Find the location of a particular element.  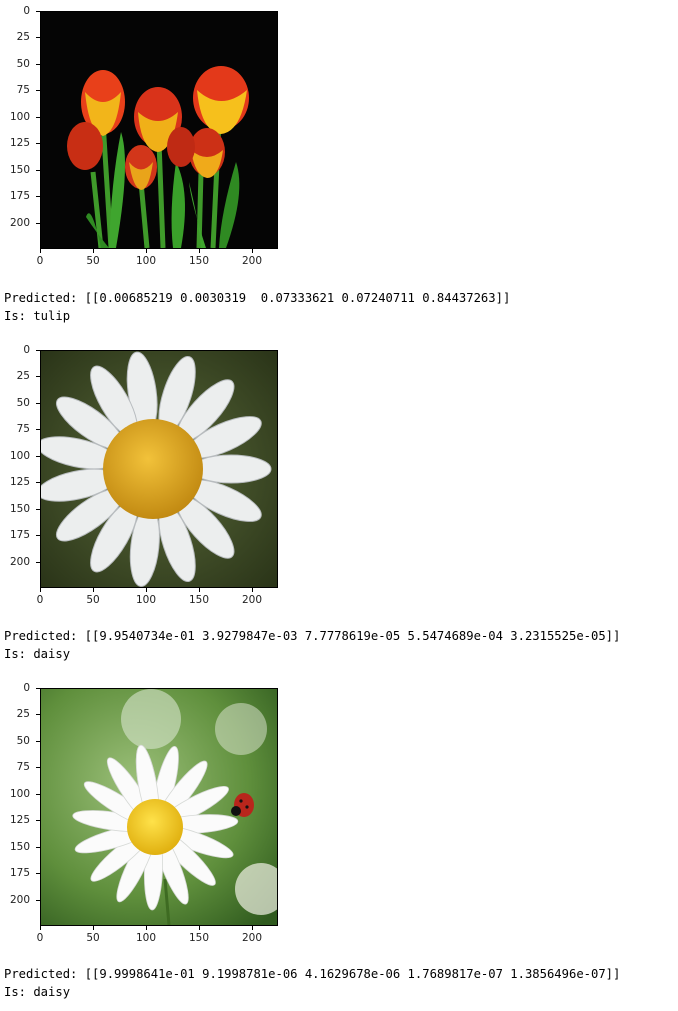

is-label-output: Is: tulip is located at coordinates (37, 316).